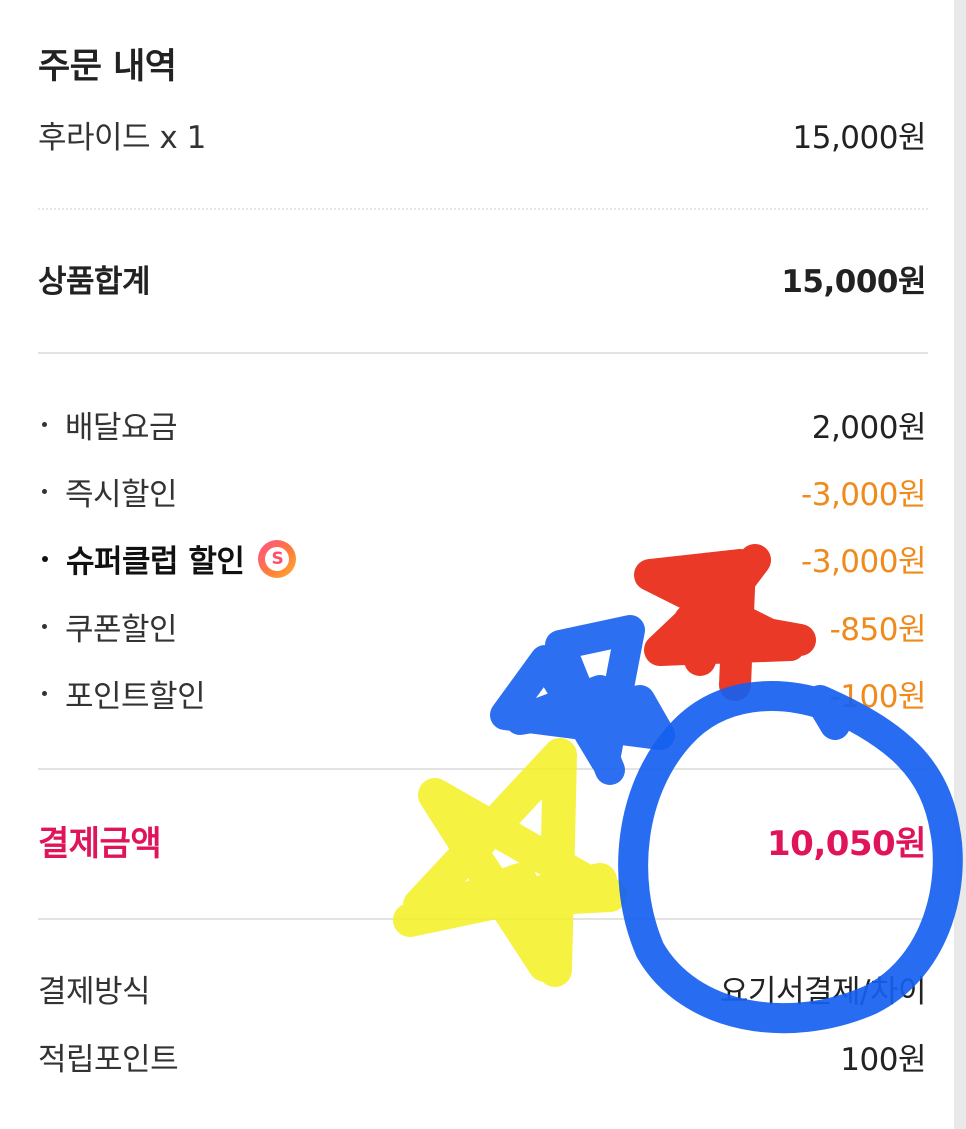 The height and width of the screenshot is (1129, 966). What do you see at coordinates (122, 138) in the screenshot?
I see `order-item-label: 후라이드 x 1` at bounding box center [122, 138].